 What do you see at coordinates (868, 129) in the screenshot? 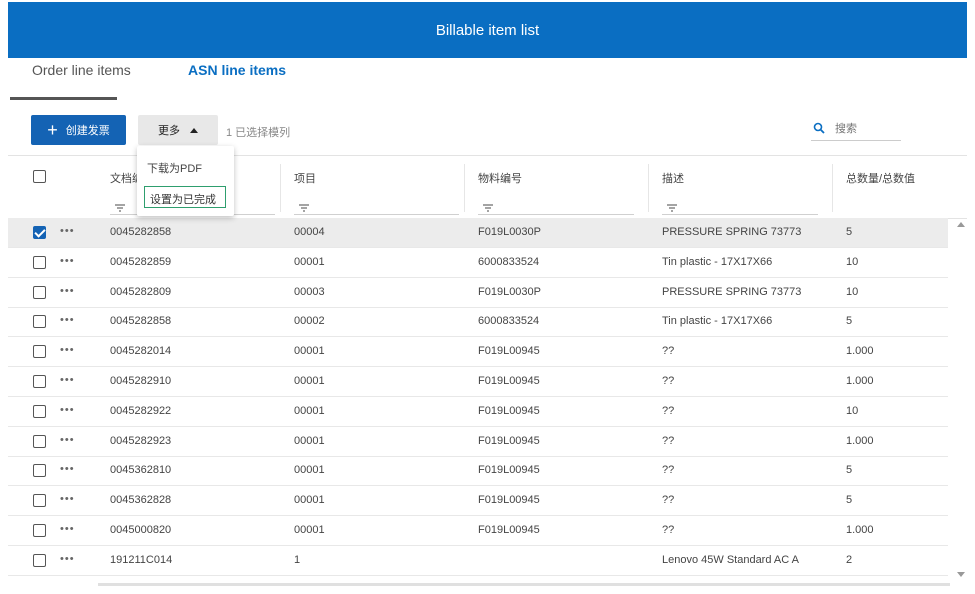
I see `search-input` at bounding box center [868, 129].